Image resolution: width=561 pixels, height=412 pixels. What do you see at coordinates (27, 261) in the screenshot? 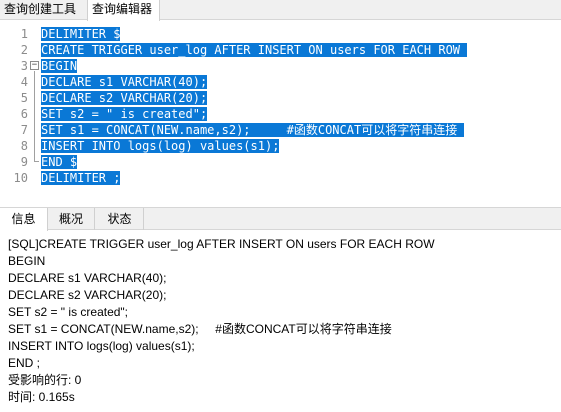
I see `message-line: BEGIN` at bounding box center [27, 261].